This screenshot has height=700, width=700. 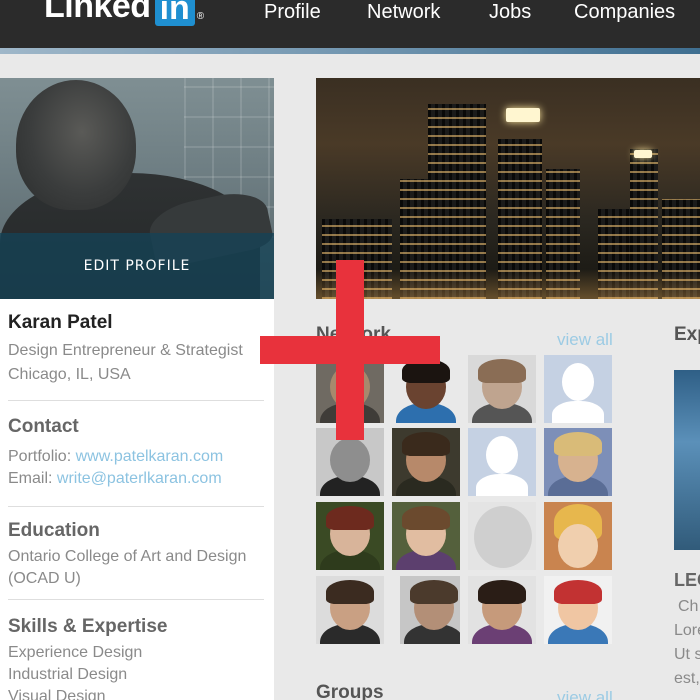 What do you see at coordinates (57, 694) in the screenshot?
I see `skill-item: Visual Design` at bounding box center [57, 694].